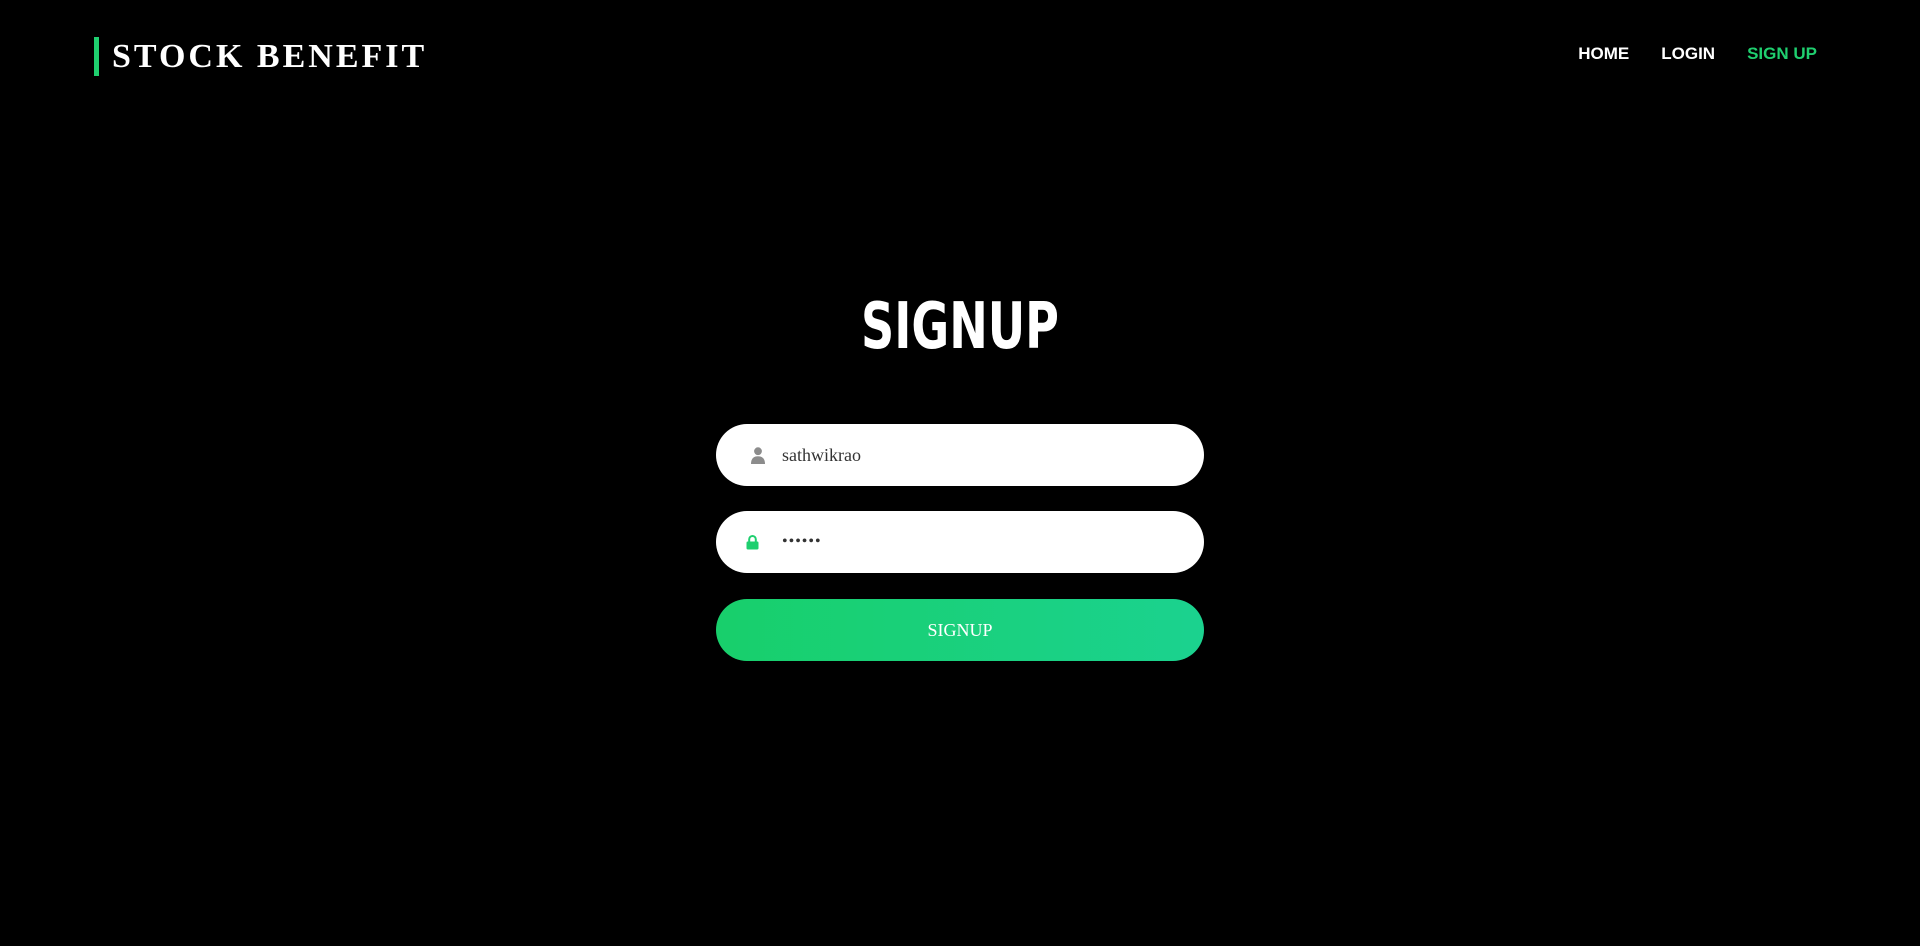 The height and width of the screenshot is (946, 1920). I want to click on password-field, so click(960, 542).